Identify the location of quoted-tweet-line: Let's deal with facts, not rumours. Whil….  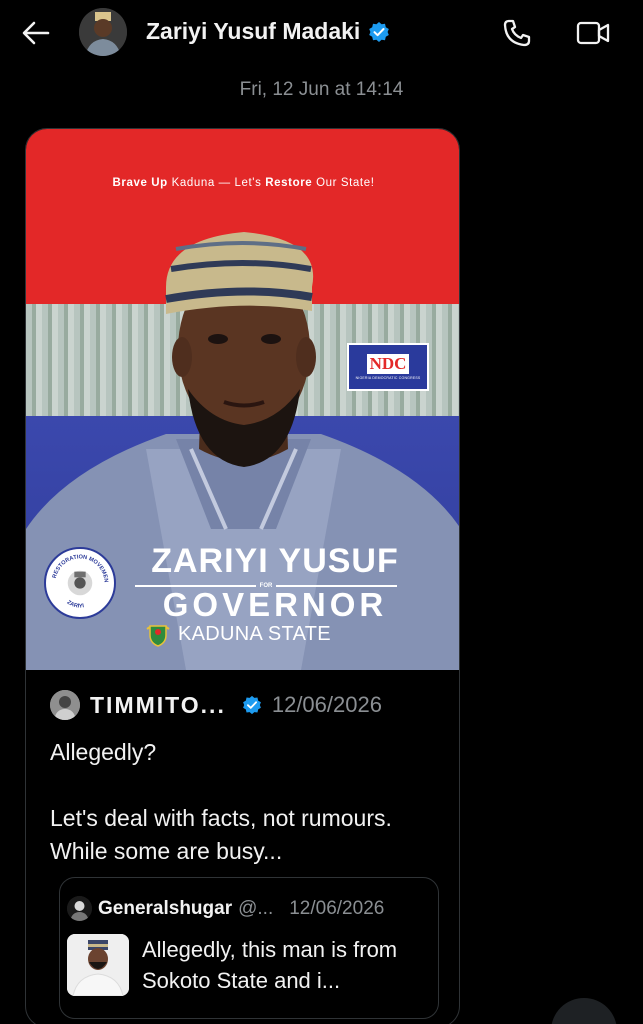
(221, 834).